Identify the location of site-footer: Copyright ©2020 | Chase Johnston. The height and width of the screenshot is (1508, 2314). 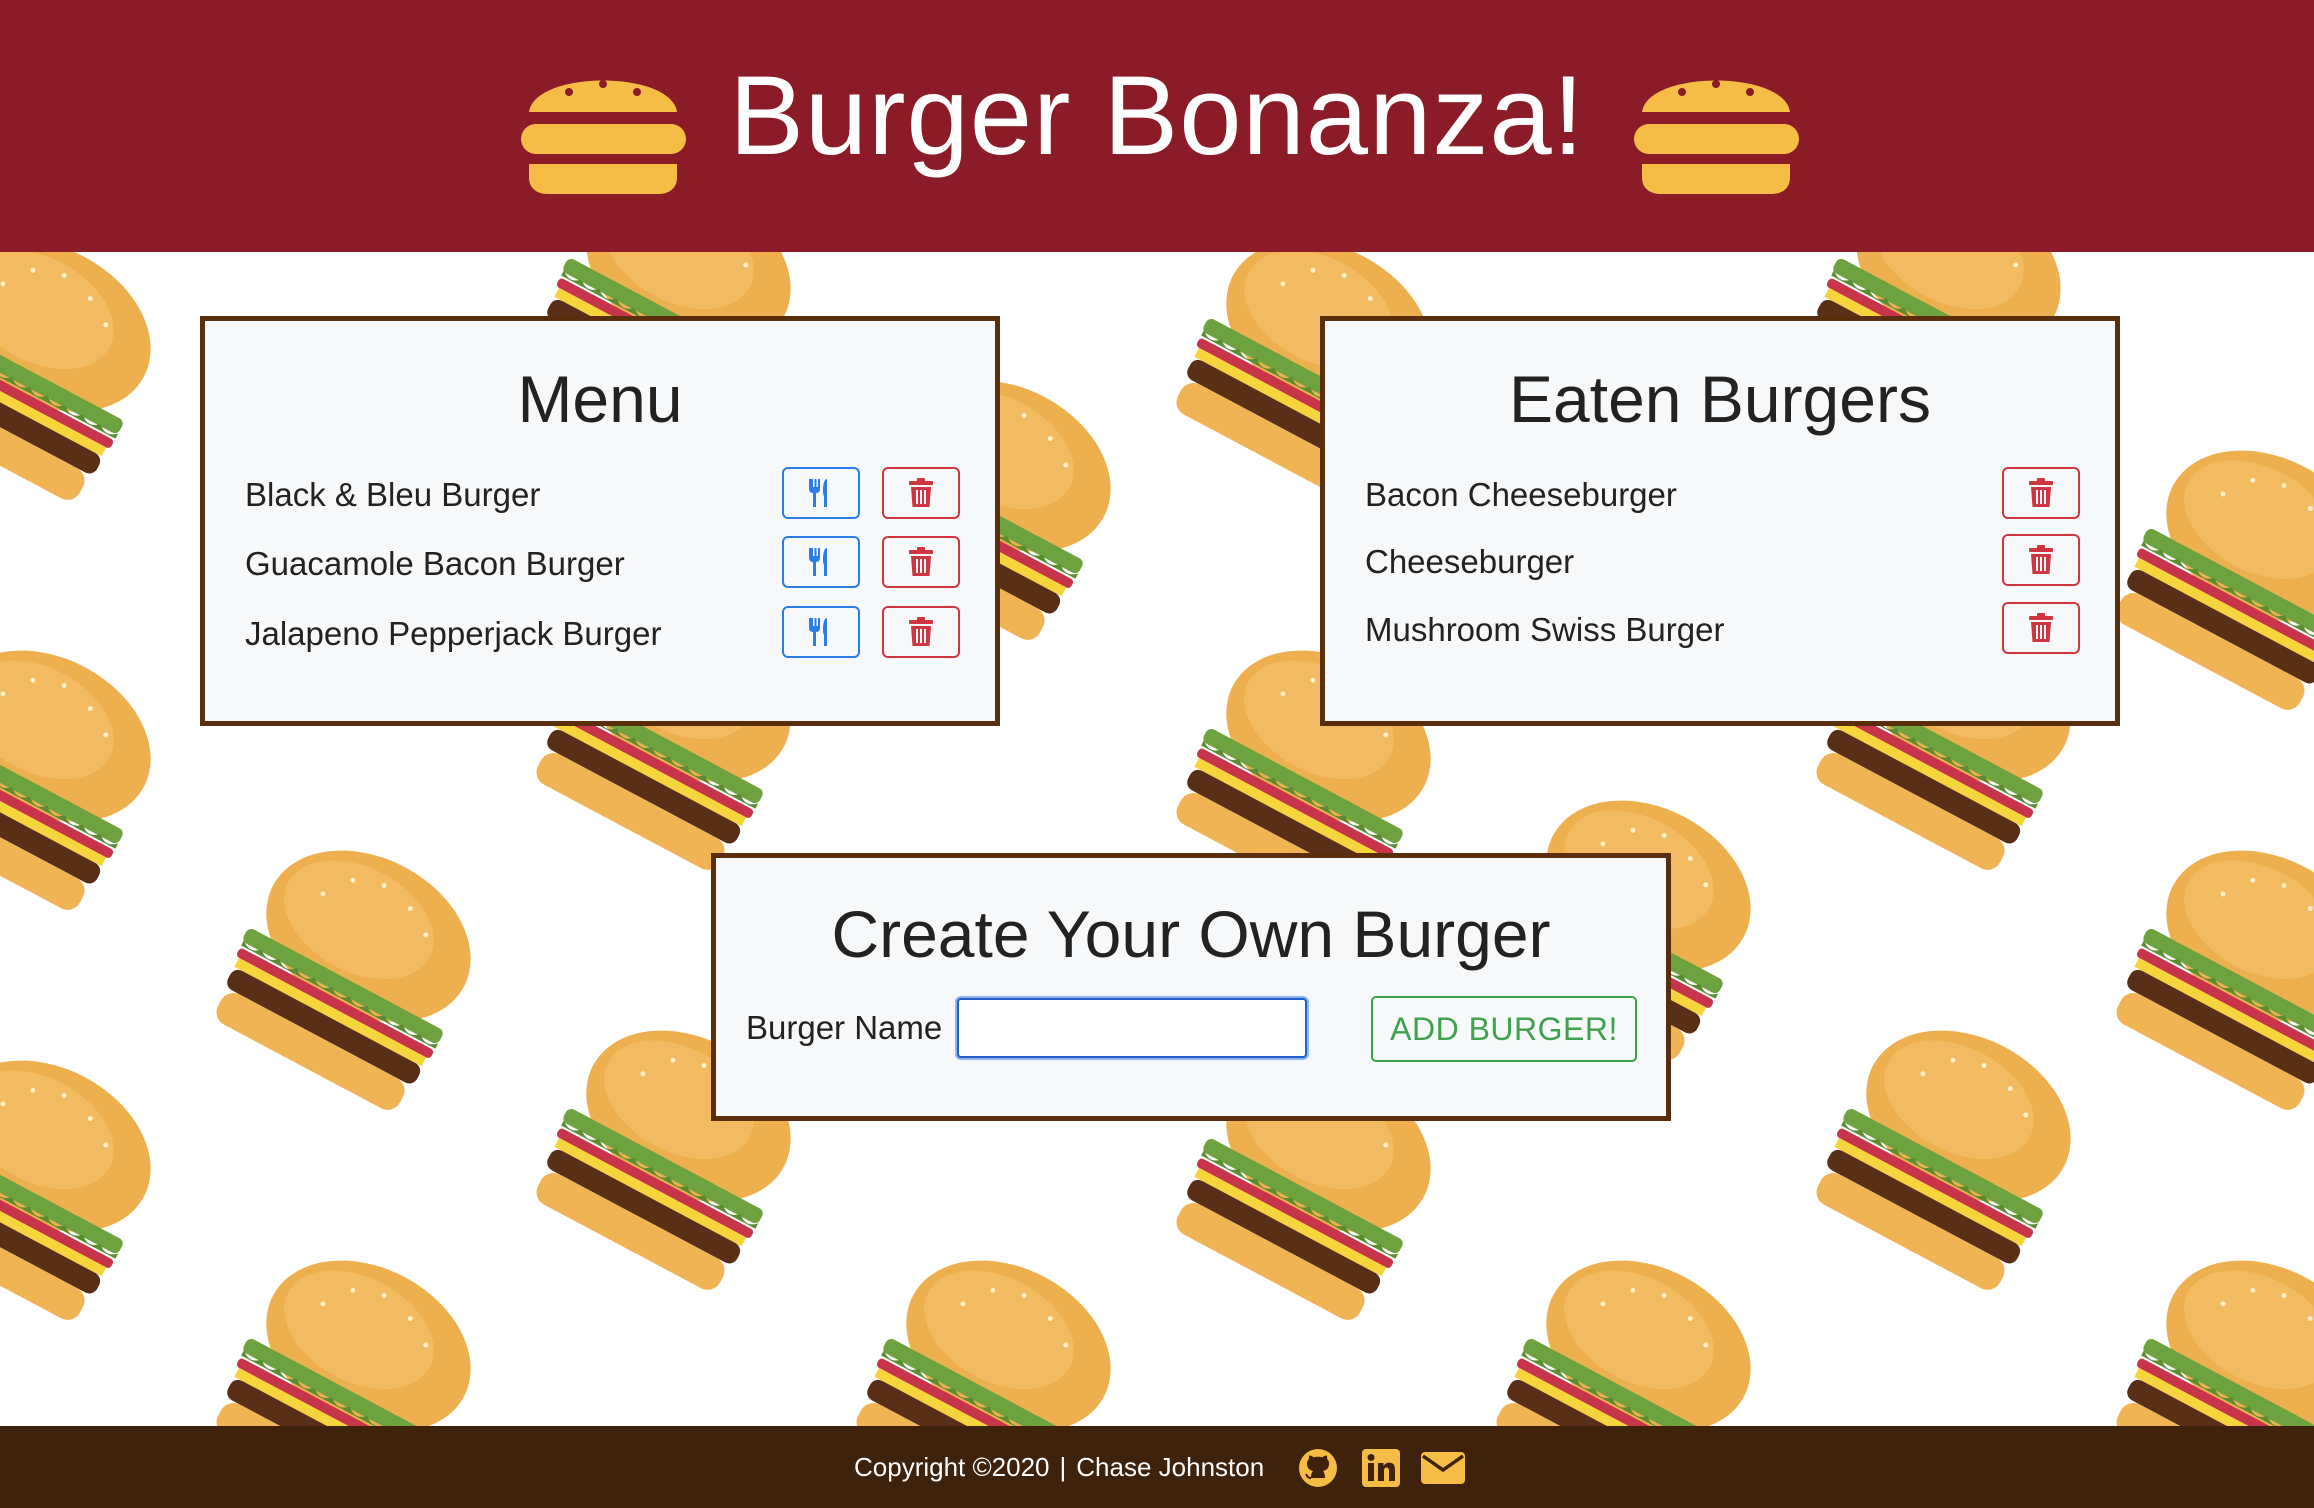
(1157, 1467).